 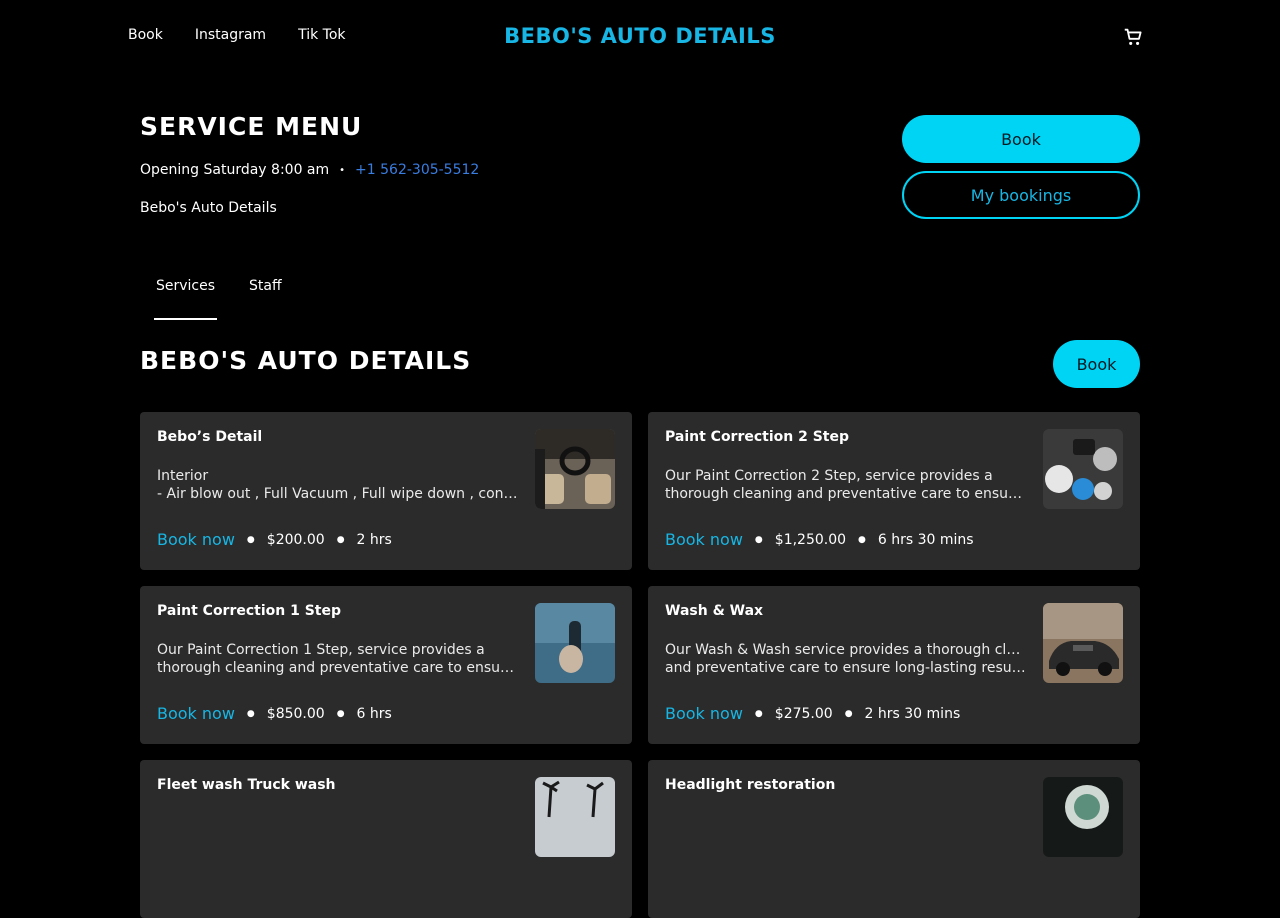 I want to click on service-title: Headlight restoration, so click(x=750, y=785).